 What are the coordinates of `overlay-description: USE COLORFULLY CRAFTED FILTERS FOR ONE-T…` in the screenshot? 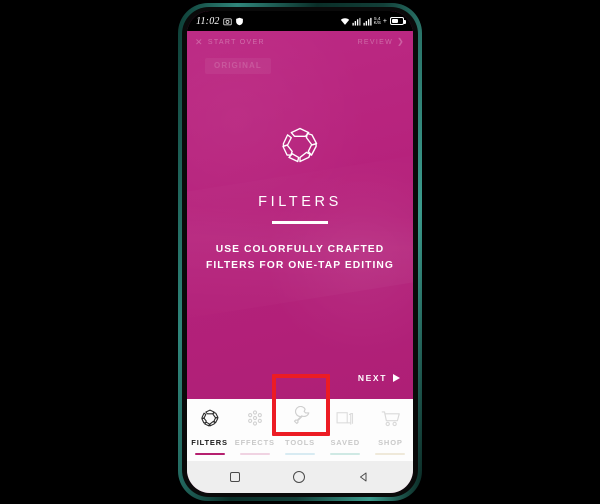 It's located at (300, 258).